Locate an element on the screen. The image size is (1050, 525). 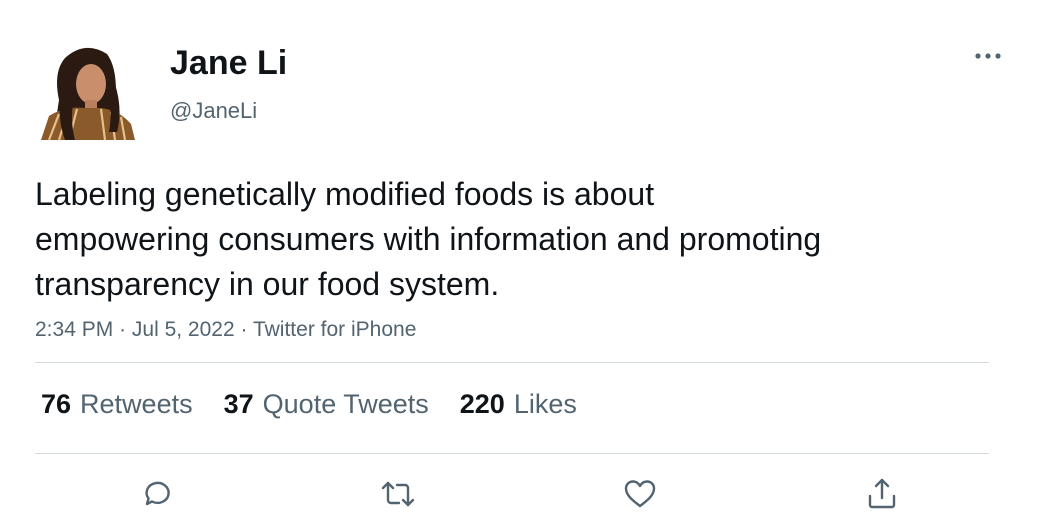
avatar is located at coordinates (85, 90).